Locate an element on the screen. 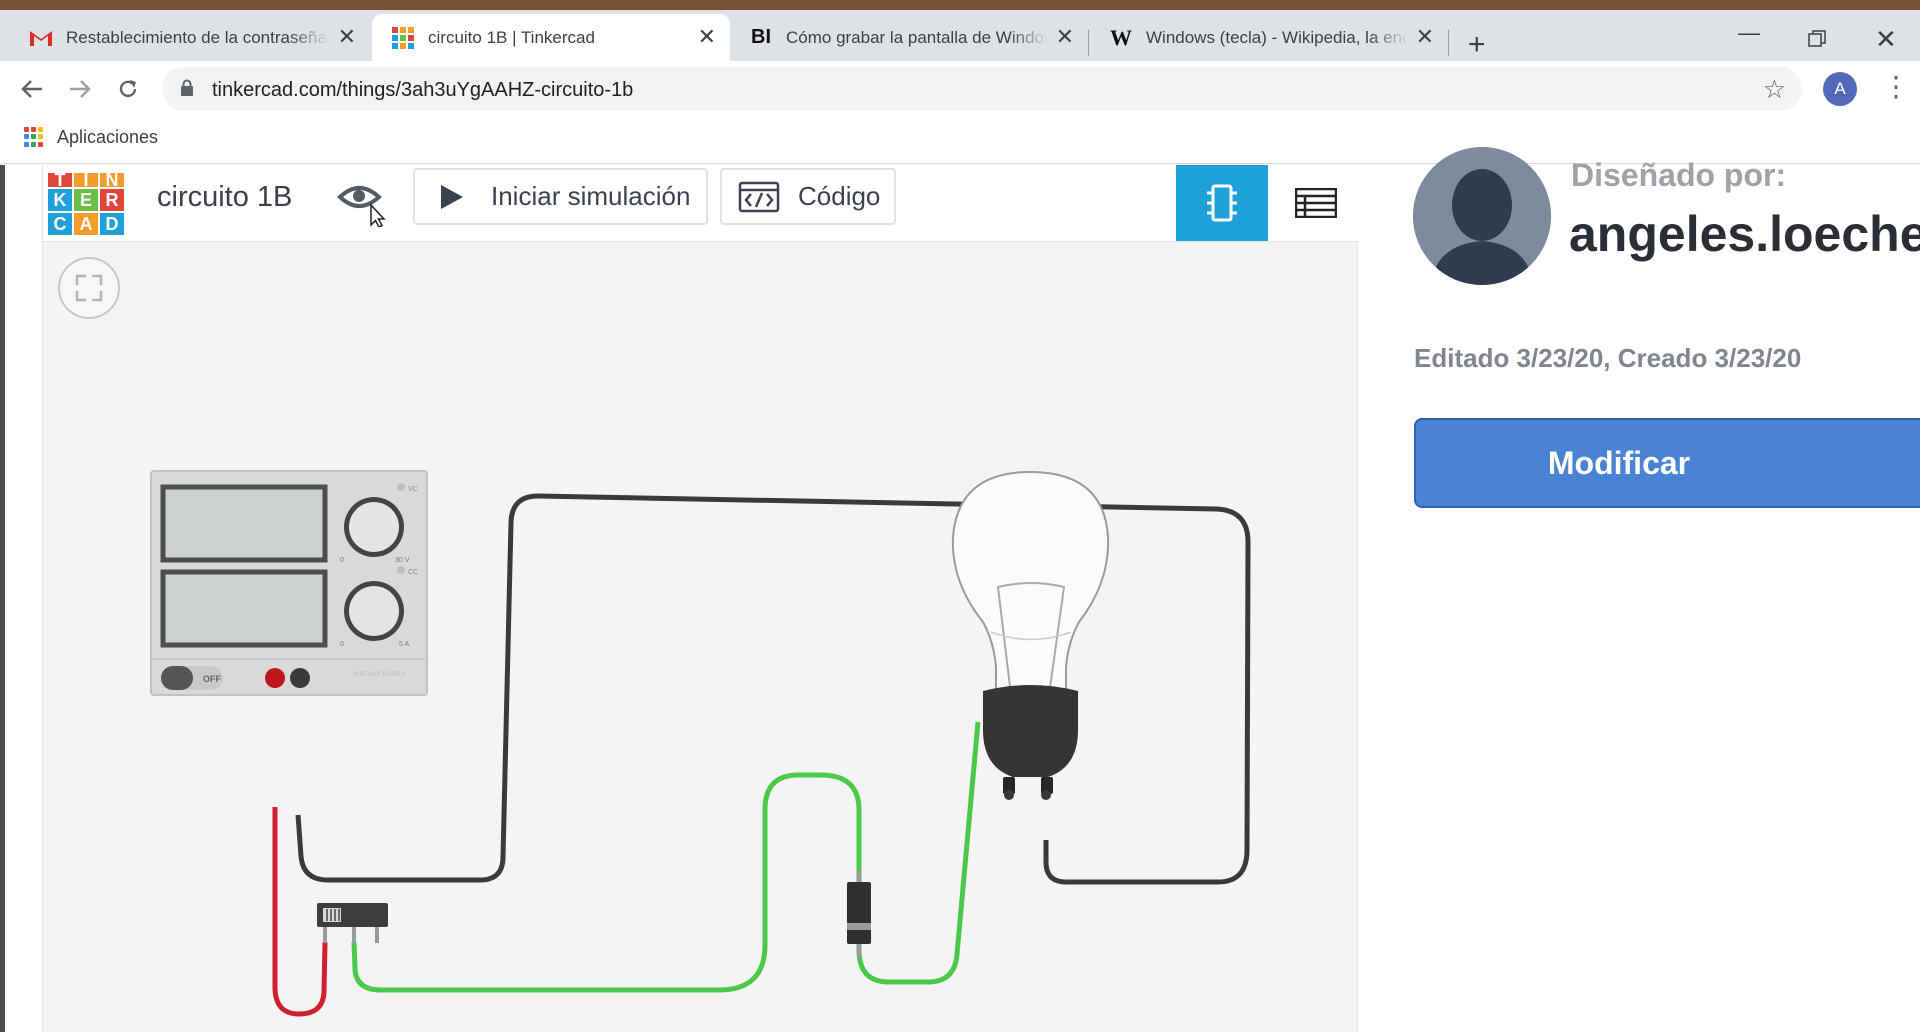 The image size is (1920, 1032). start-simulation-button: Iniciar simulación is located at coordinates (560, 196).